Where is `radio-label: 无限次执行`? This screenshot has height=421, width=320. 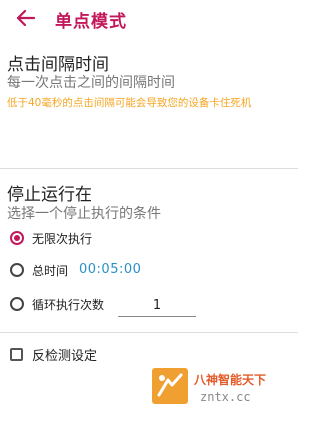
radio-label: 无限次执行 is located at coordinates (62, 238).